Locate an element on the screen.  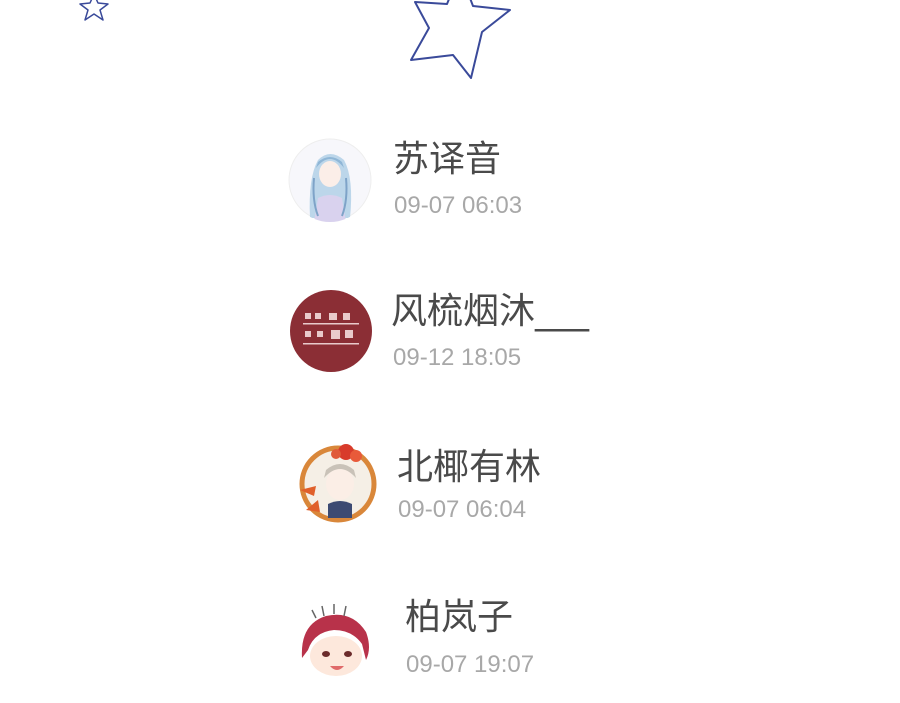
timestamp: 09-07 06:04 is located at coordinates (462, 509).